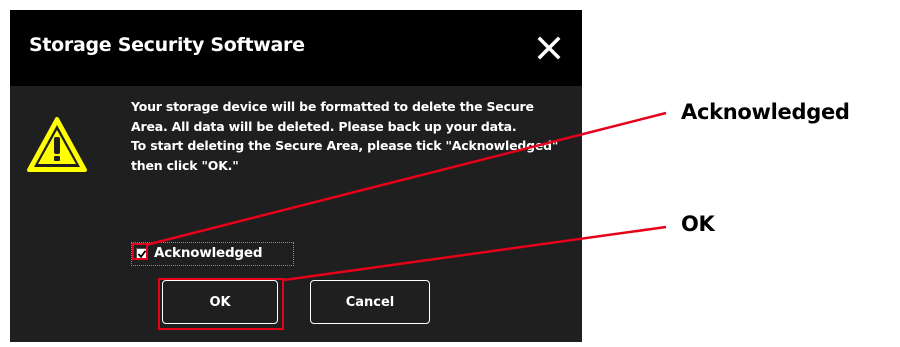 The height and width of the screenshot is (347, 900). What do you see at coordinates (167, 45) in the screenshot?
I see `dialog-title: Storage Security Software` at bounding box center [167, 45].